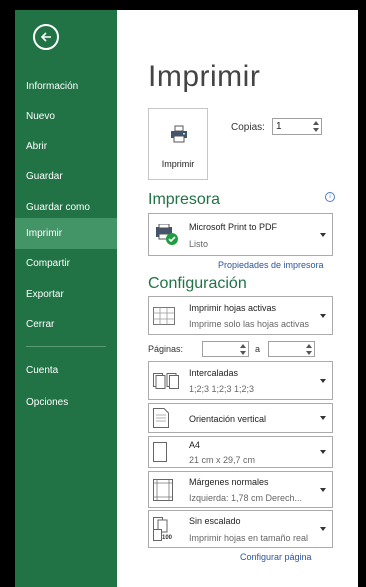  I want to click on orientation-title: Orientación vertical, so click(228, 419).